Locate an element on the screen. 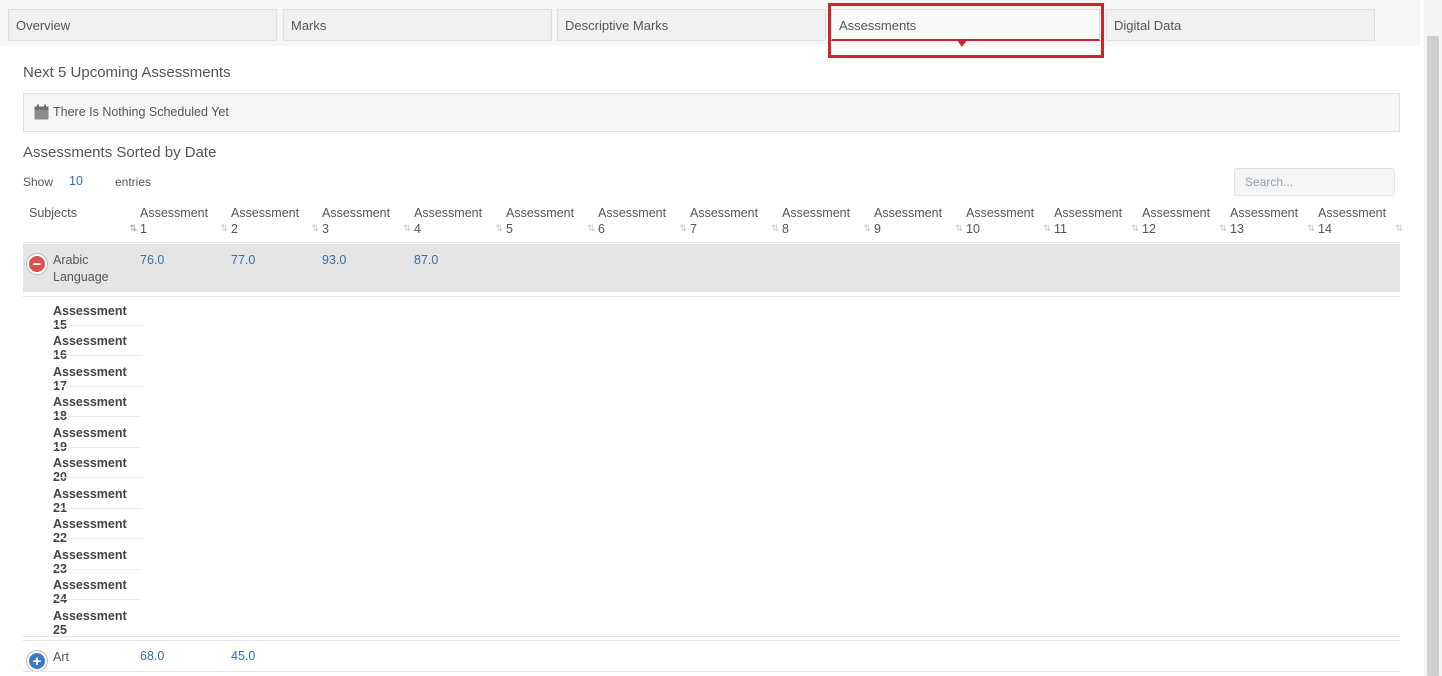  column-header-number: 3 is located at coordinates (325, 229).